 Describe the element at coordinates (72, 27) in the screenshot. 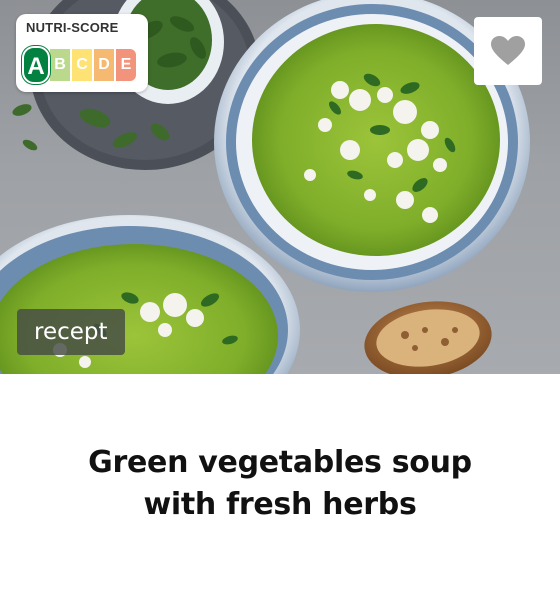

I see `nutri-score-title: NUTRI-SCORE` at that location.